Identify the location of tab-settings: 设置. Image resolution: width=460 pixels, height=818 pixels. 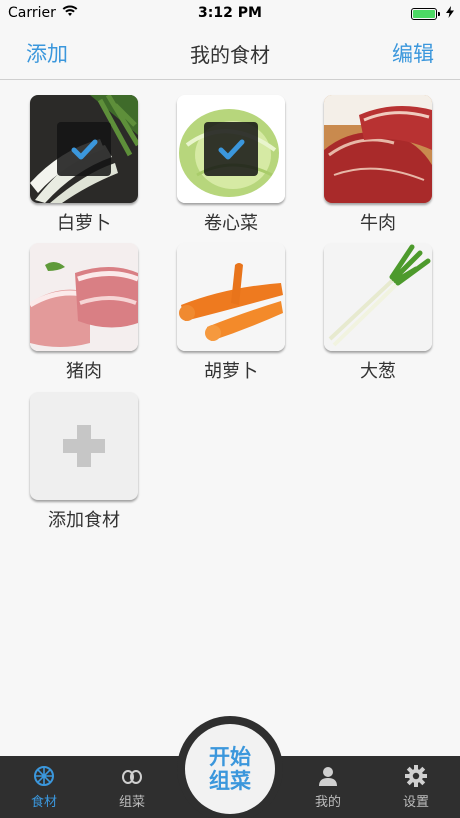
(416, 787).